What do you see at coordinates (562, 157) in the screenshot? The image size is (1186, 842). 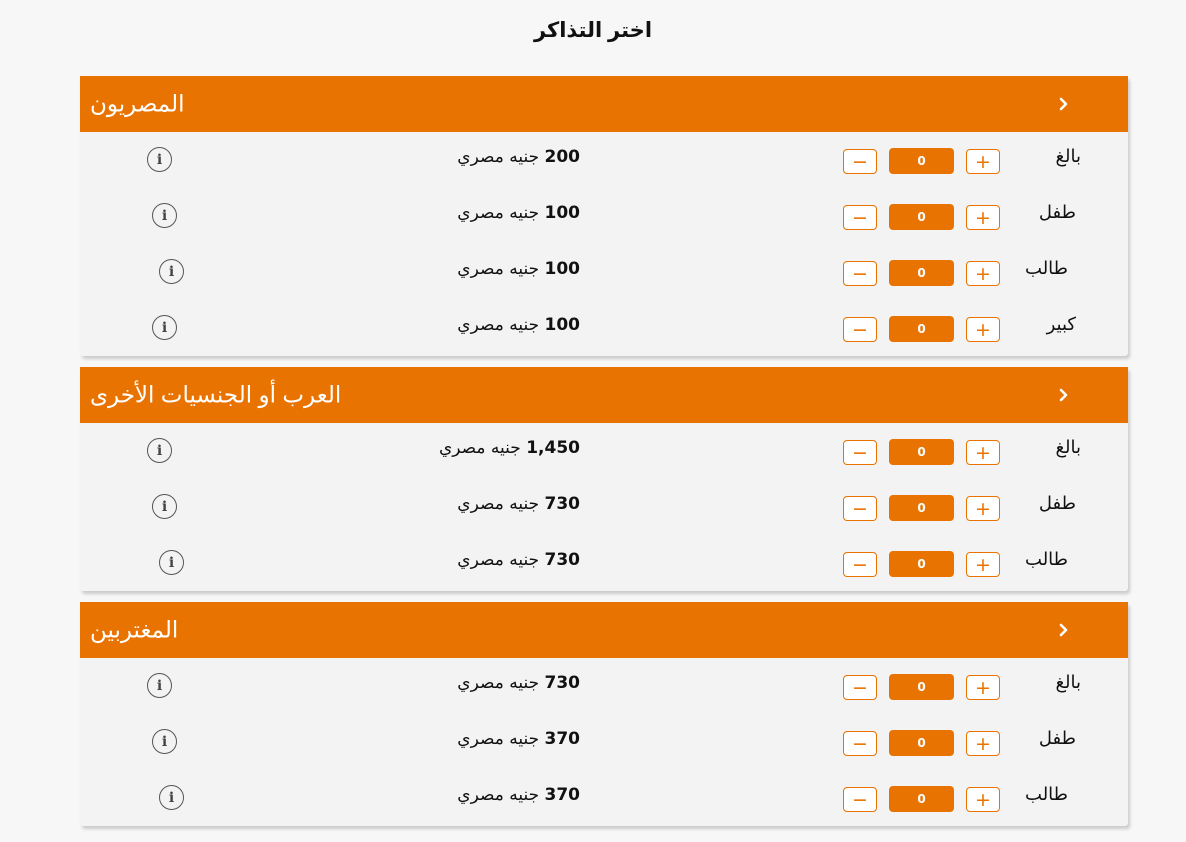 I see `price-amount: 200` at bounding box center [562, 157].